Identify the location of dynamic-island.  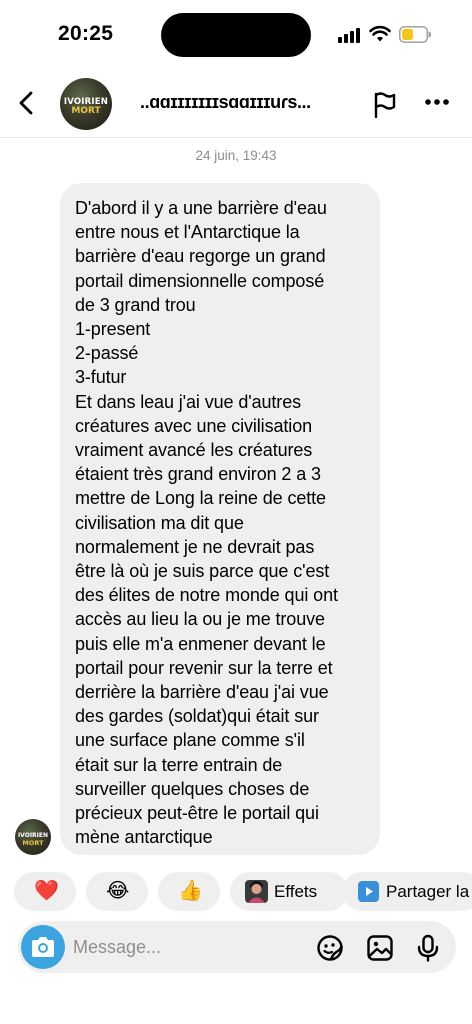
(236, 35).